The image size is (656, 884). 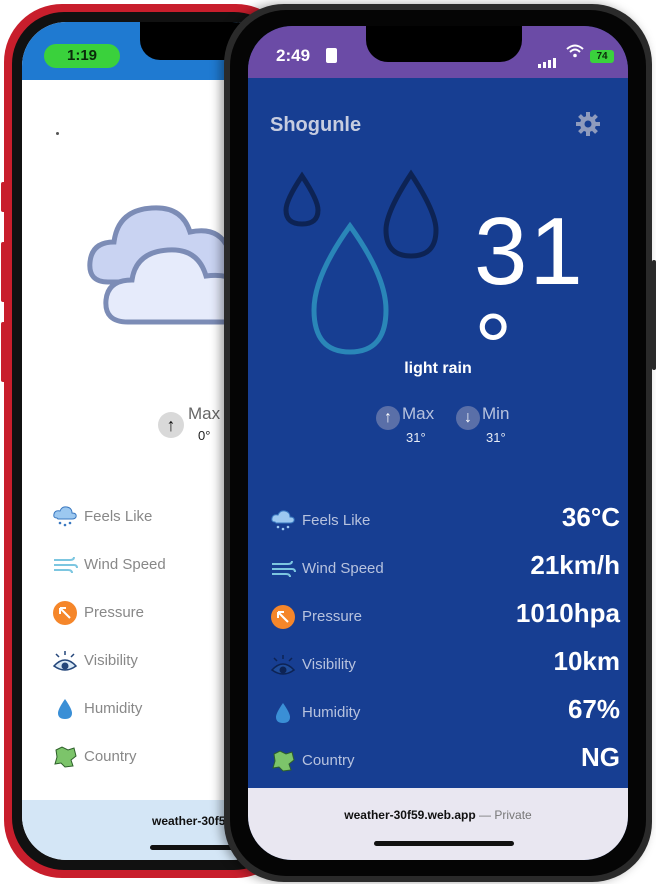 I want to click on list-item-value: 36°C, so click(x=590, y=517).